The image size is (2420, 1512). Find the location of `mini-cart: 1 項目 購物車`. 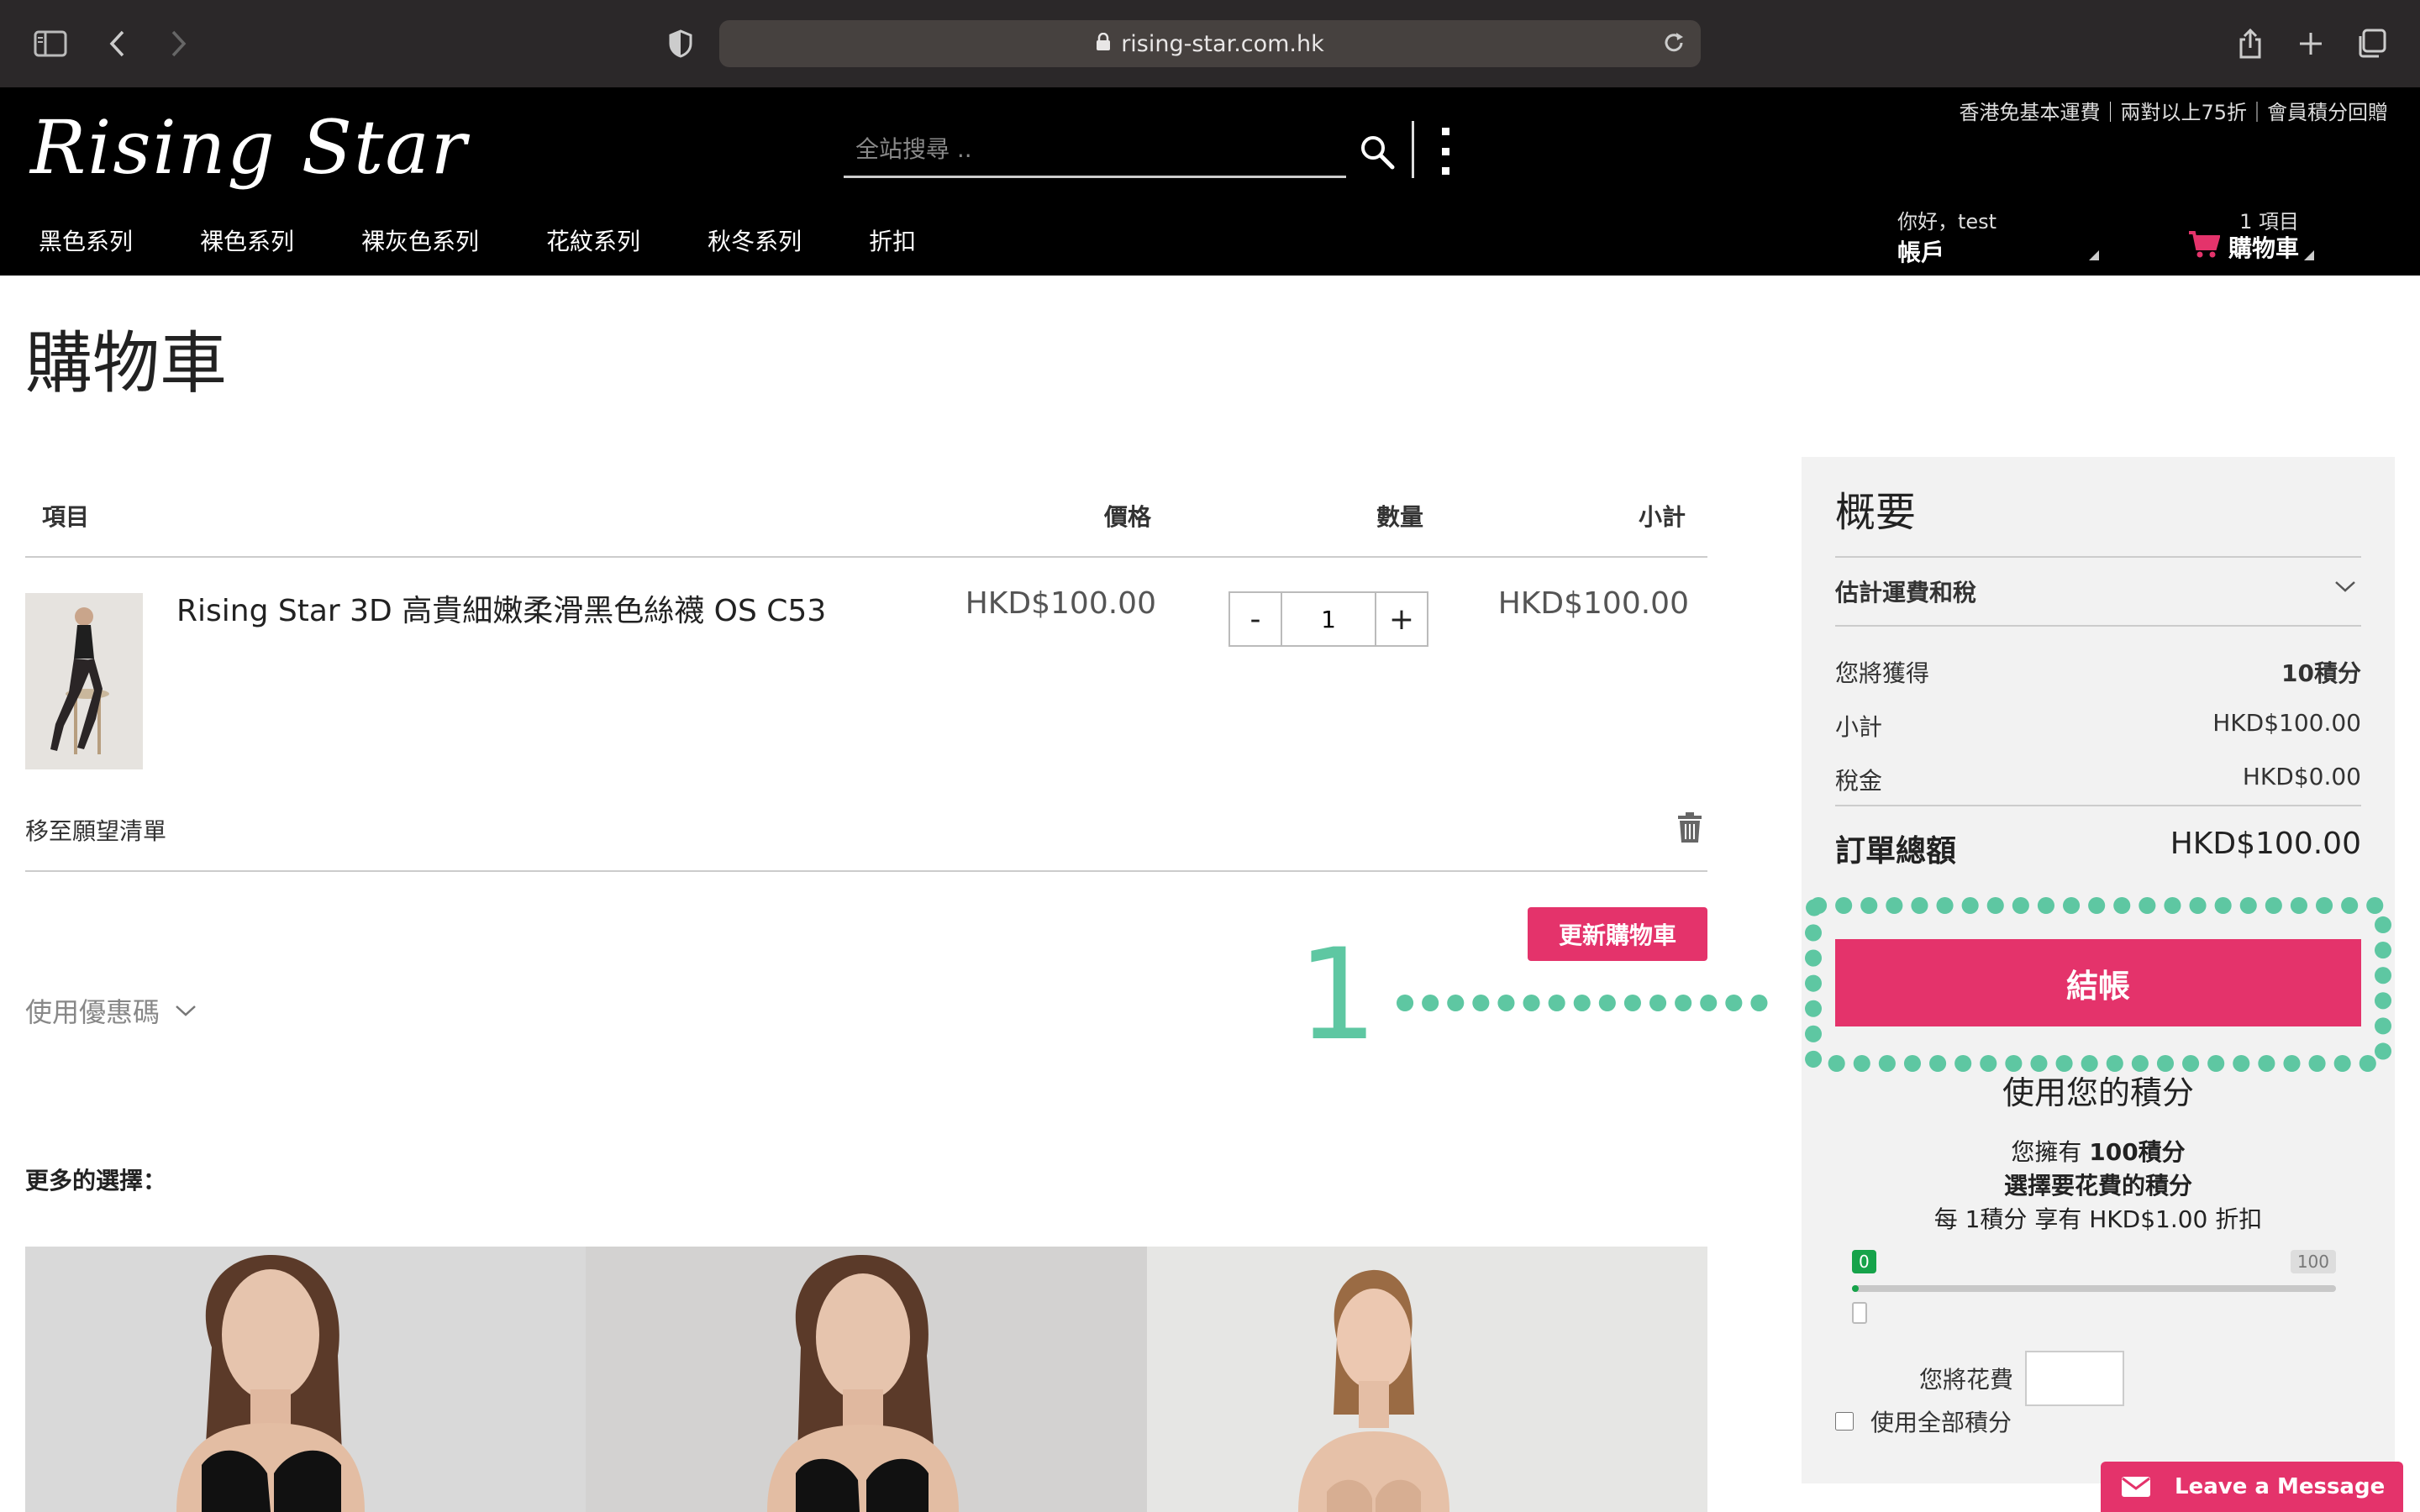

mini-cart: 1 項目 購物車 is located at coordinates (2251, 234).